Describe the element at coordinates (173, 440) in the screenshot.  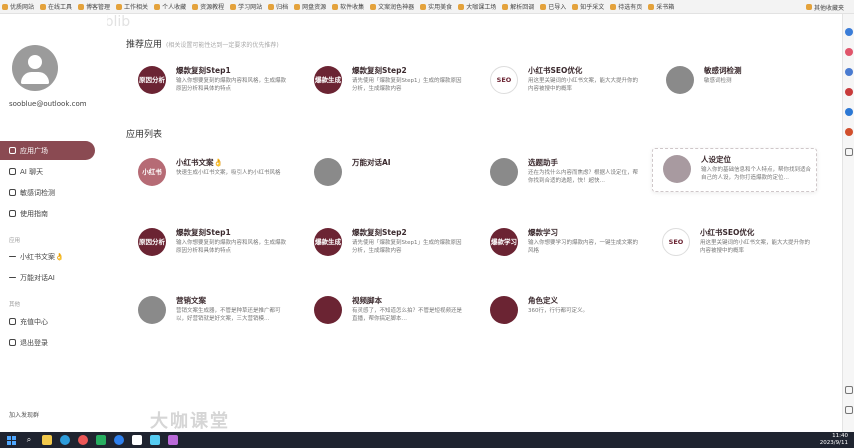
I see `taskbar-app-music` at that location.